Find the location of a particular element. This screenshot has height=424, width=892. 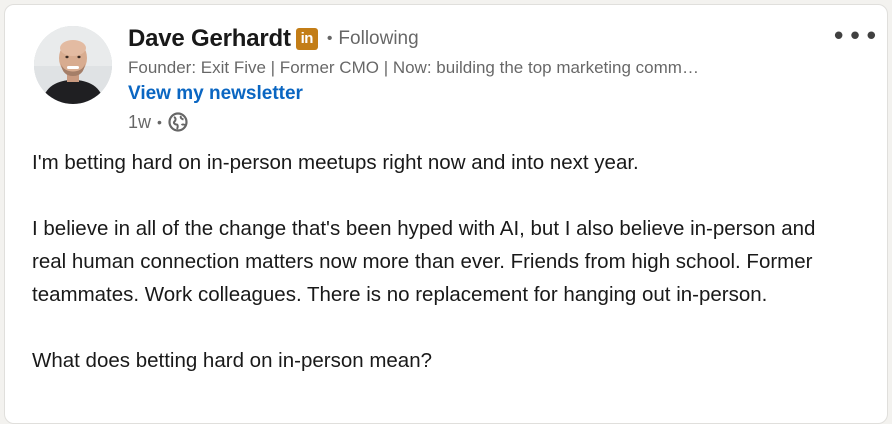

post-timestamp: 1w is located at coordinates (140, 121).